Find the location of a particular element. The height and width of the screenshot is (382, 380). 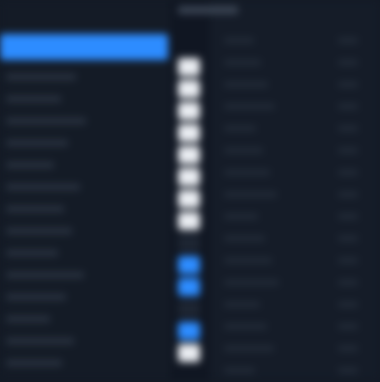

column-header is located at coordinates (208, 10).